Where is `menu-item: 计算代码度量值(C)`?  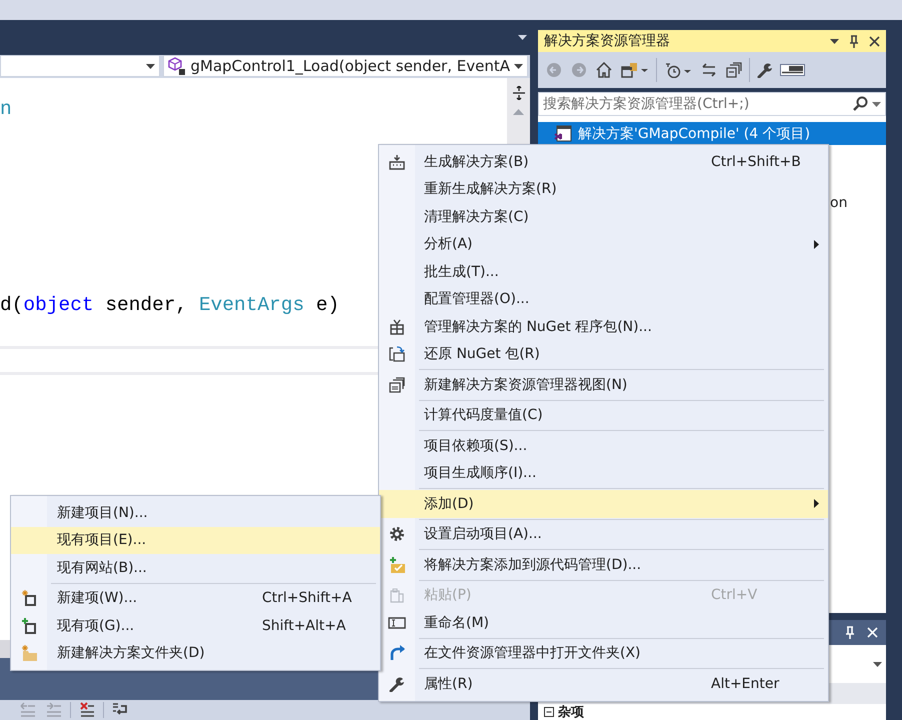
menu-item: 计算代码度量值(C) is located at coordinates (603, 415).